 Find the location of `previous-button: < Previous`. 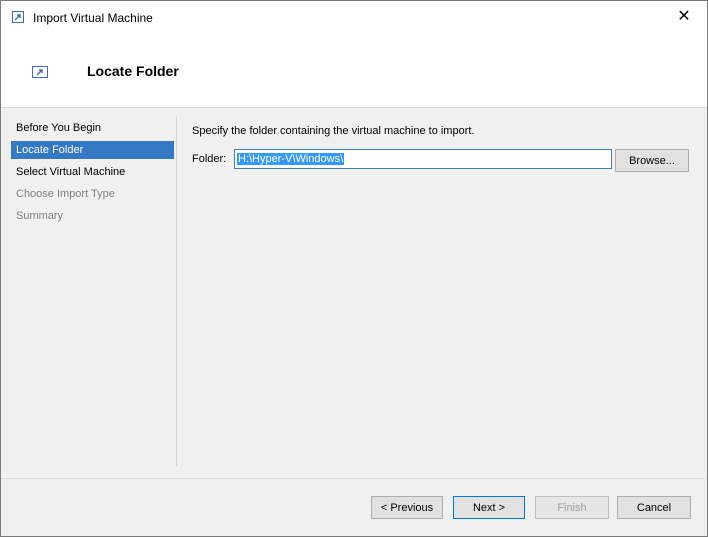

previous-button: < Previous is located at coordinates (407, 507).